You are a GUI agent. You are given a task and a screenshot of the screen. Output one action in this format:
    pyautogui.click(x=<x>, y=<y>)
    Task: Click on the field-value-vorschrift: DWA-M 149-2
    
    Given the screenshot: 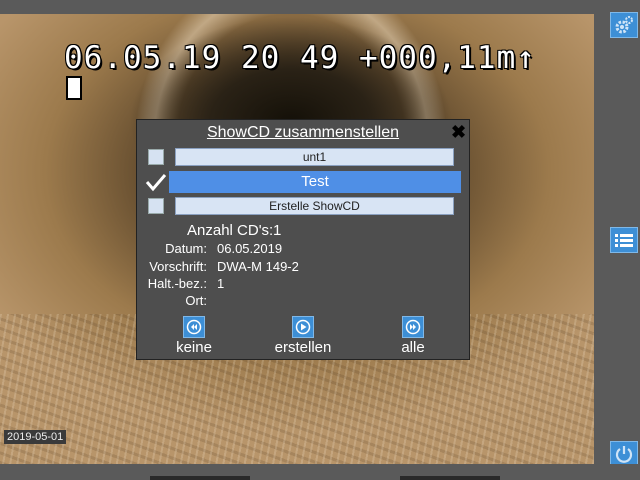 What is the action you would take?
    pyautogui.click(x=258, y=266)
    